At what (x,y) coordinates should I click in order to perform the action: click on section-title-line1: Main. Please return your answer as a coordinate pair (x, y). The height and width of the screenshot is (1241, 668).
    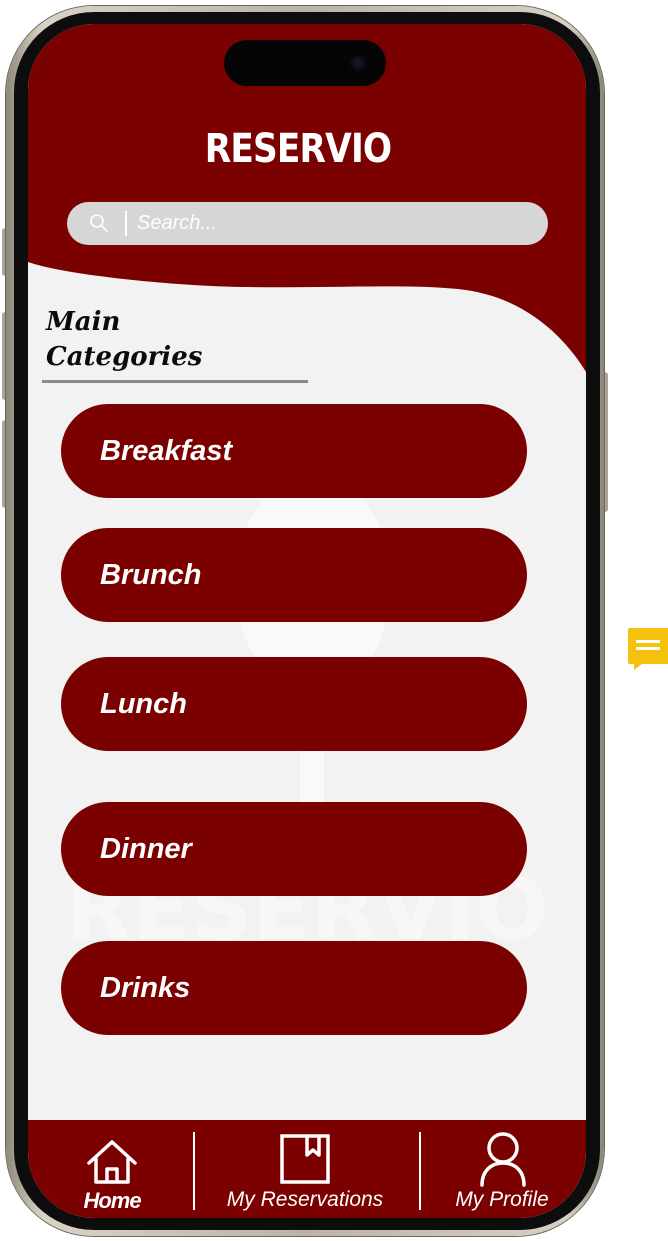
    Looking at the image, I should click on (83, 322).